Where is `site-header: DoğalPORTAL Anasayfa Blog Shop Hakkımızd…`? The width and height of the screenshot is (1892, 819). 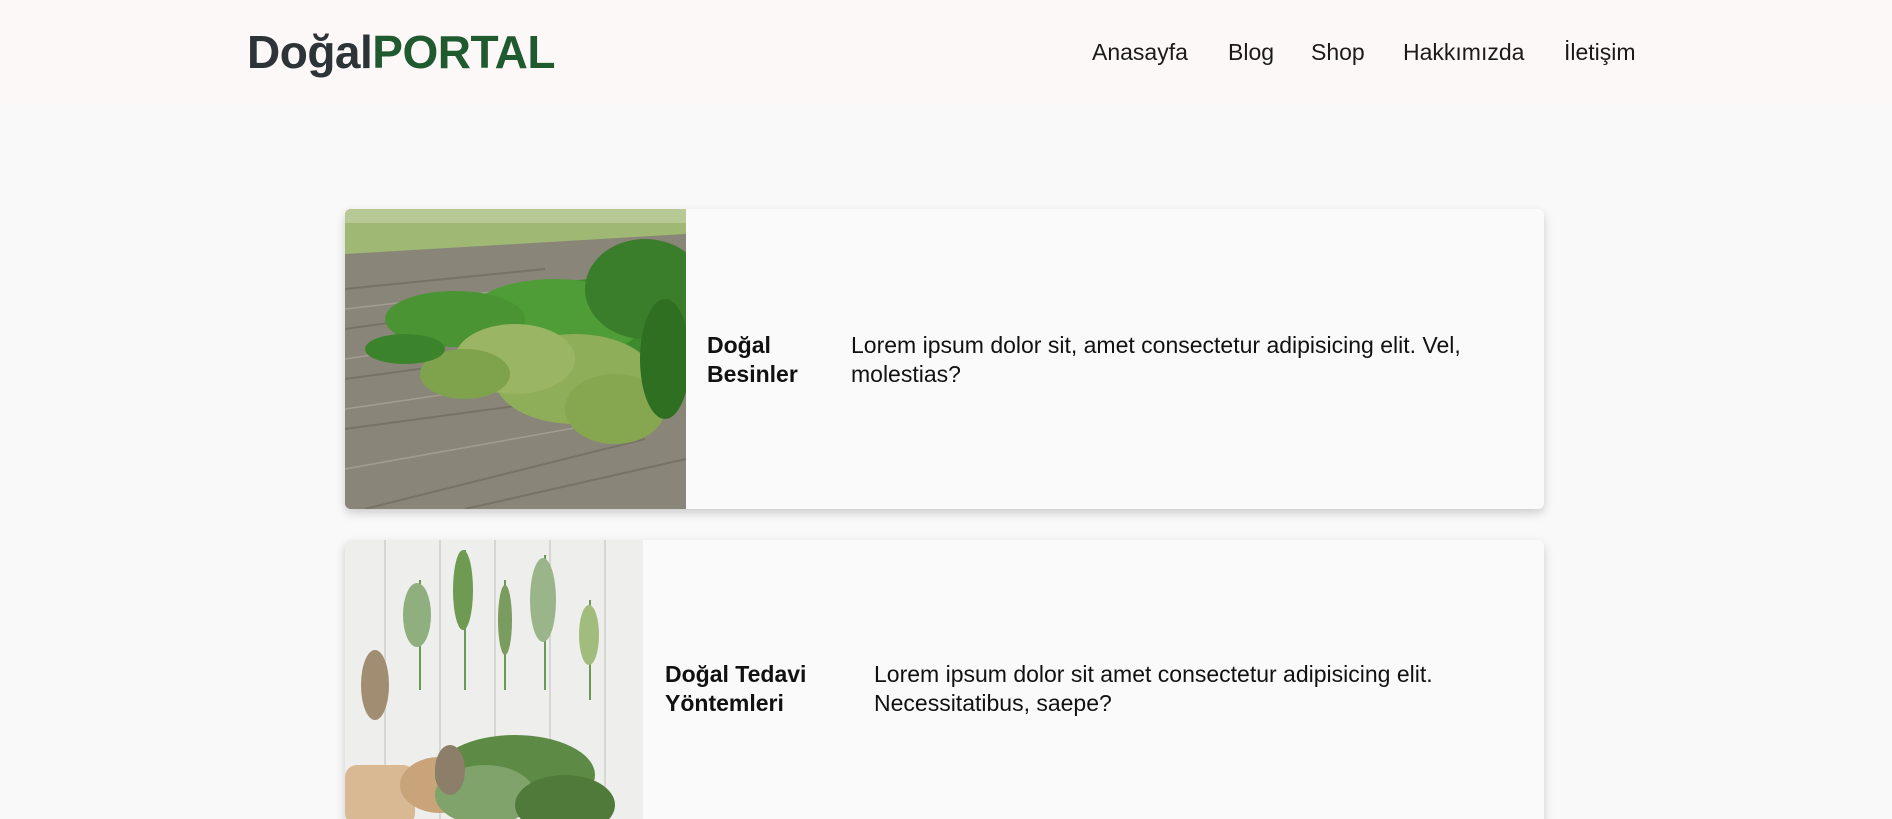 site-header: DoğalPORTAL Anasayfa Blog Shop Hakkımızd… is located at coordinates (946, 52).